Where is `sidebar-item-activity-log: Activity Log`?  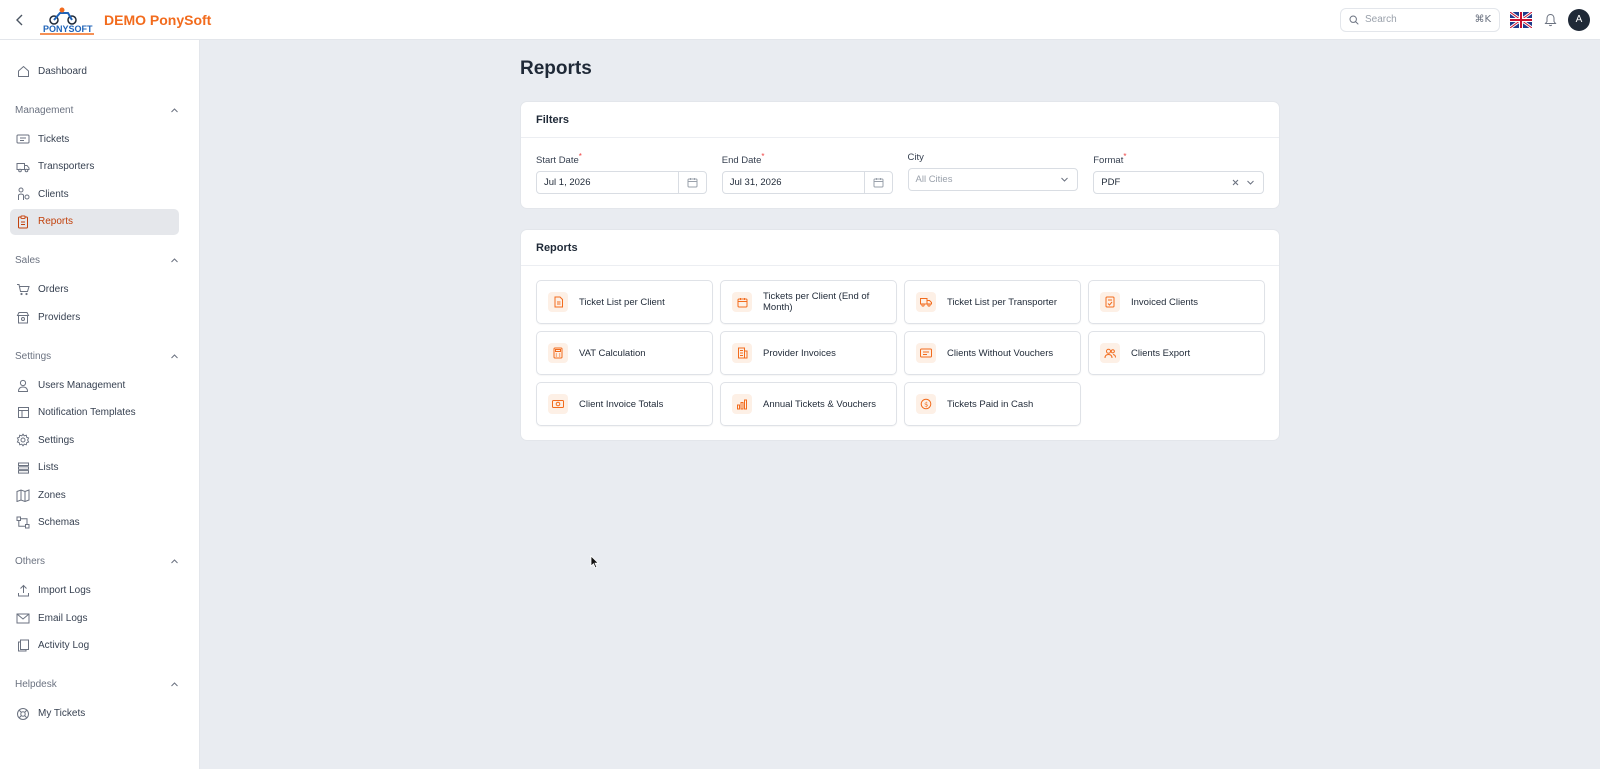 sidebar-item-activity-log: Activity Log is located at coordinates (94, 646).